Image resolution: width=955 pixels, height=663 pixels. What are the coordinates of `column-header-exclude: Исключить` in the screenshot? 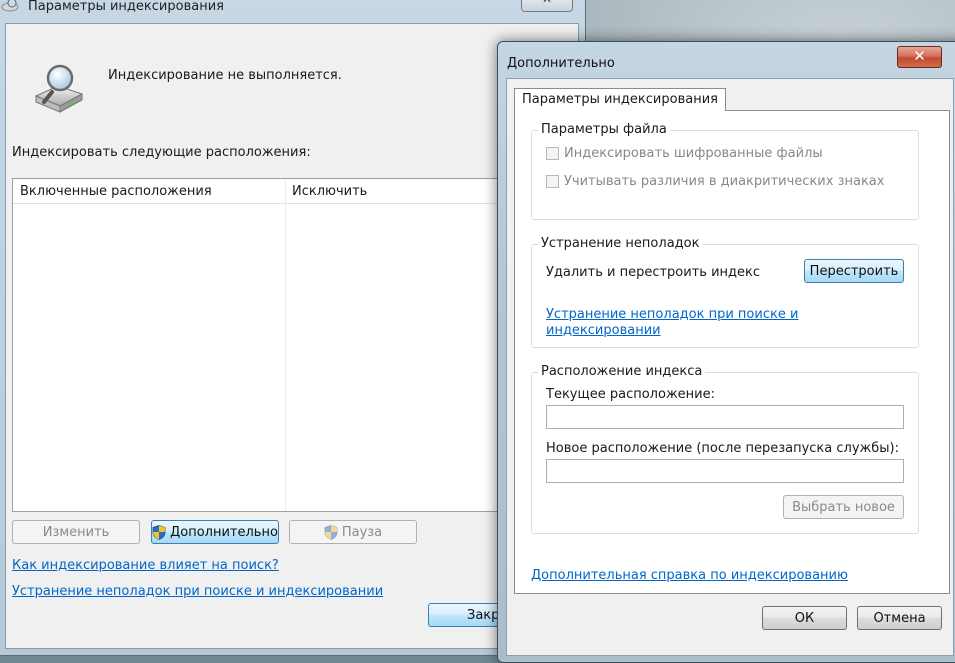 It's located at (329, 191).